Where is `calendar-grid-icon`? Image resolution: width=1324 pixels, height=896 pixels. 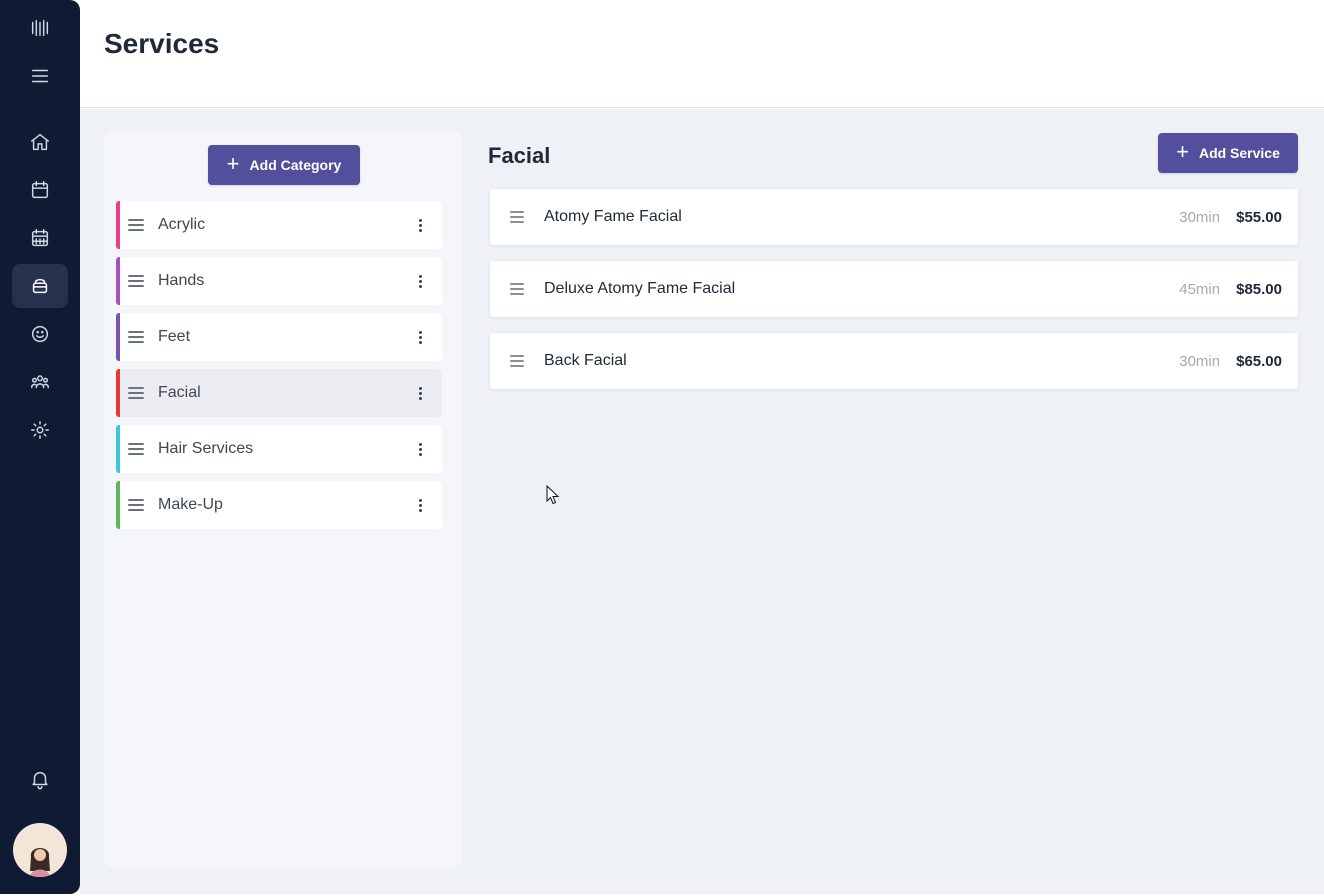 calendar-grid-icon is located at coordinates (40, 238).